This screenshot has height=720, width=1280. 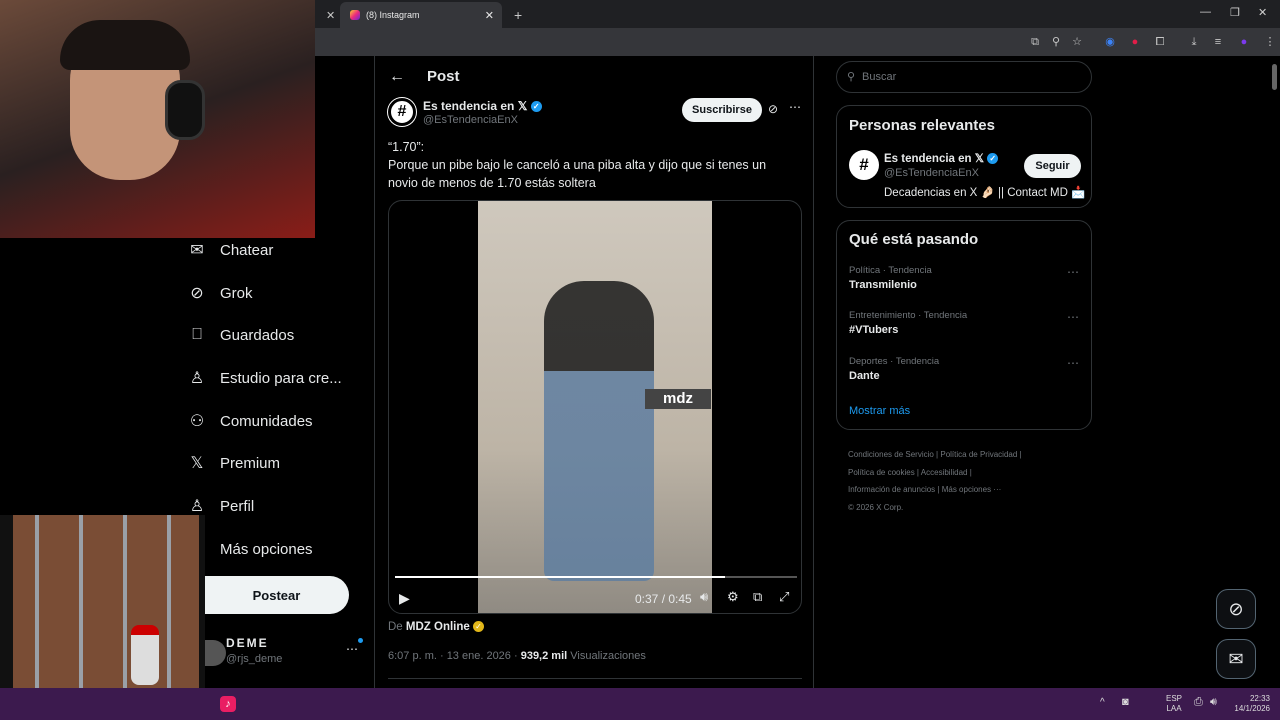 I want to click on extension-red-icon: ●, so click(x=1135, y=42).